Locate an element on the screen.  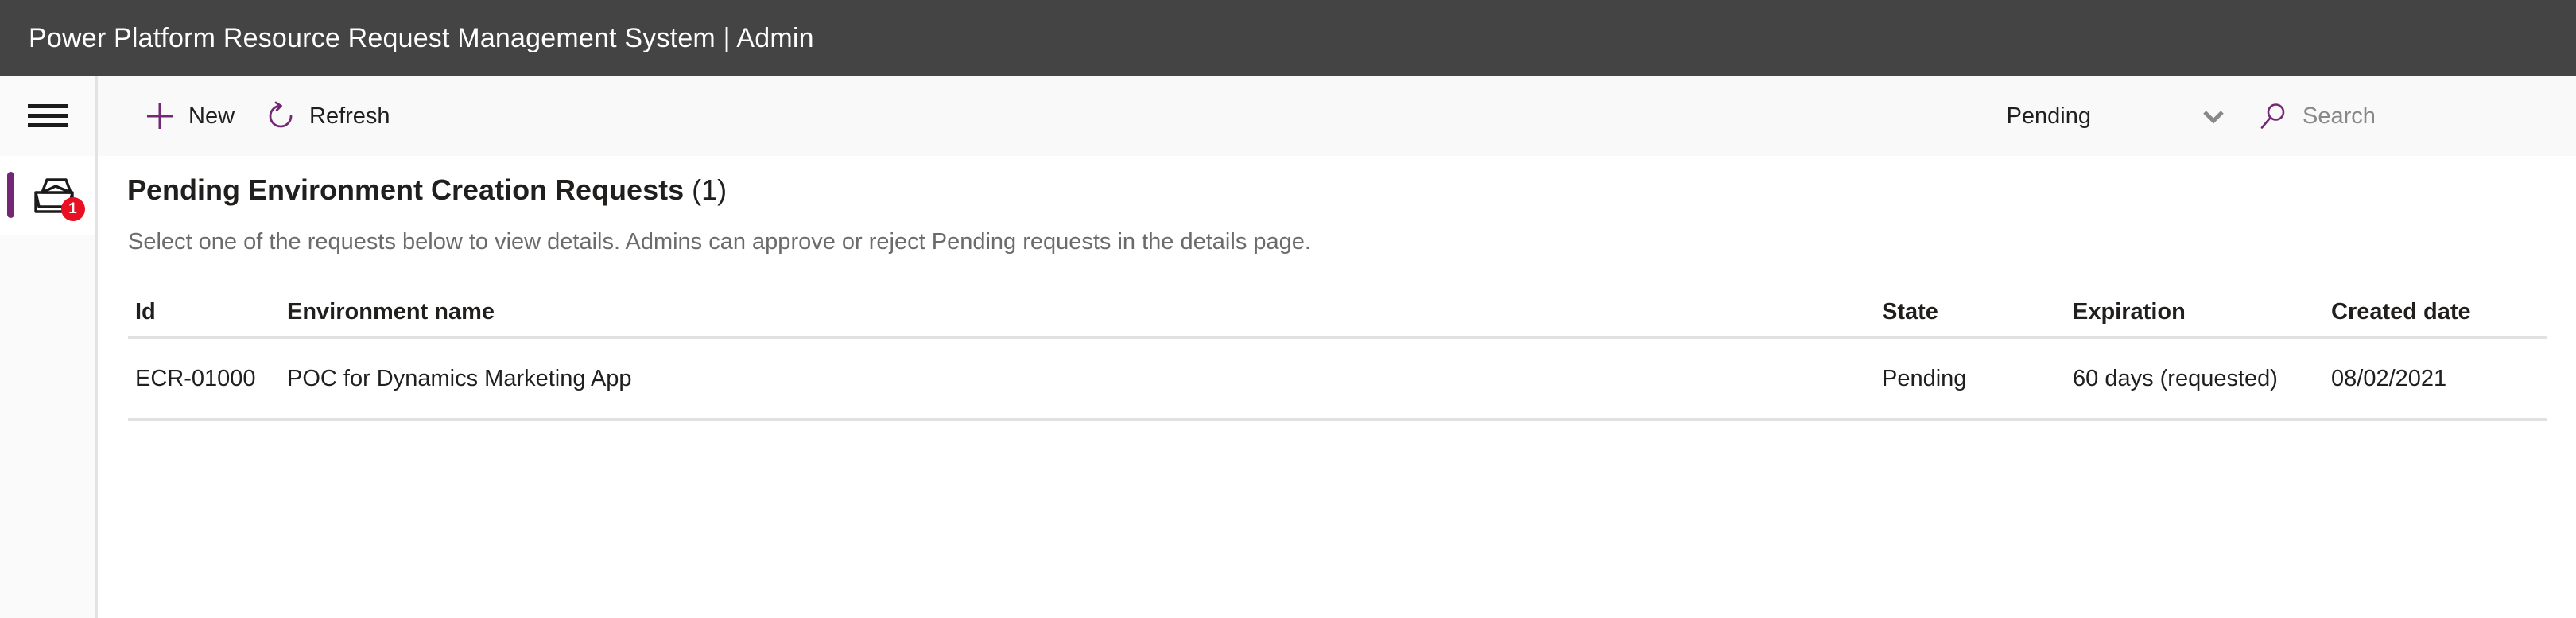
column-header-name: Environment name is located at coordinates (1085, 312).